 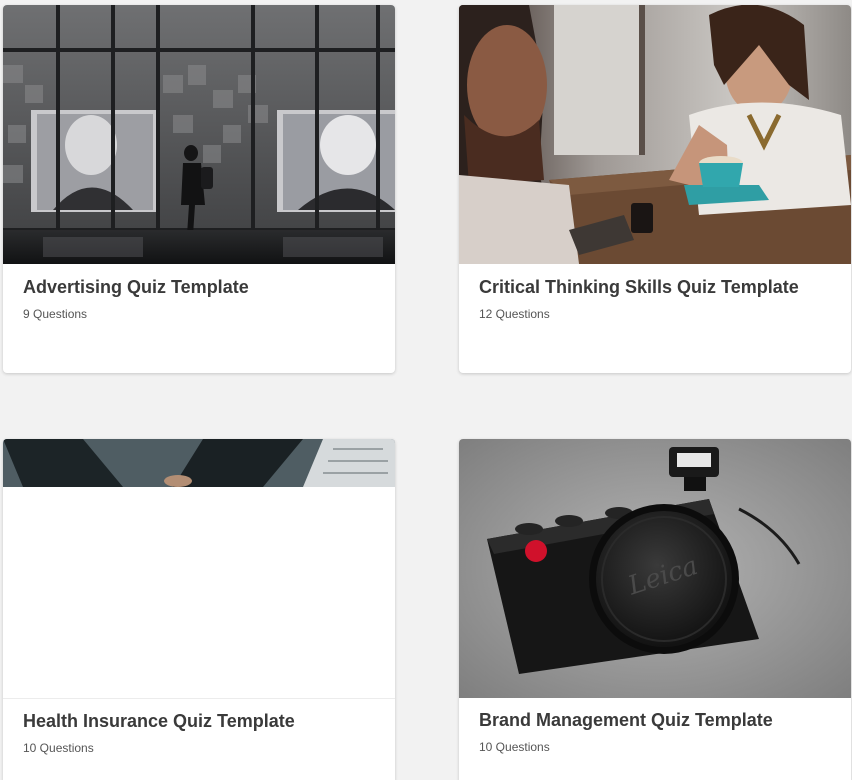 I want to click on template-title: Brand Management Quiz Template, so click(x=655, y=720).